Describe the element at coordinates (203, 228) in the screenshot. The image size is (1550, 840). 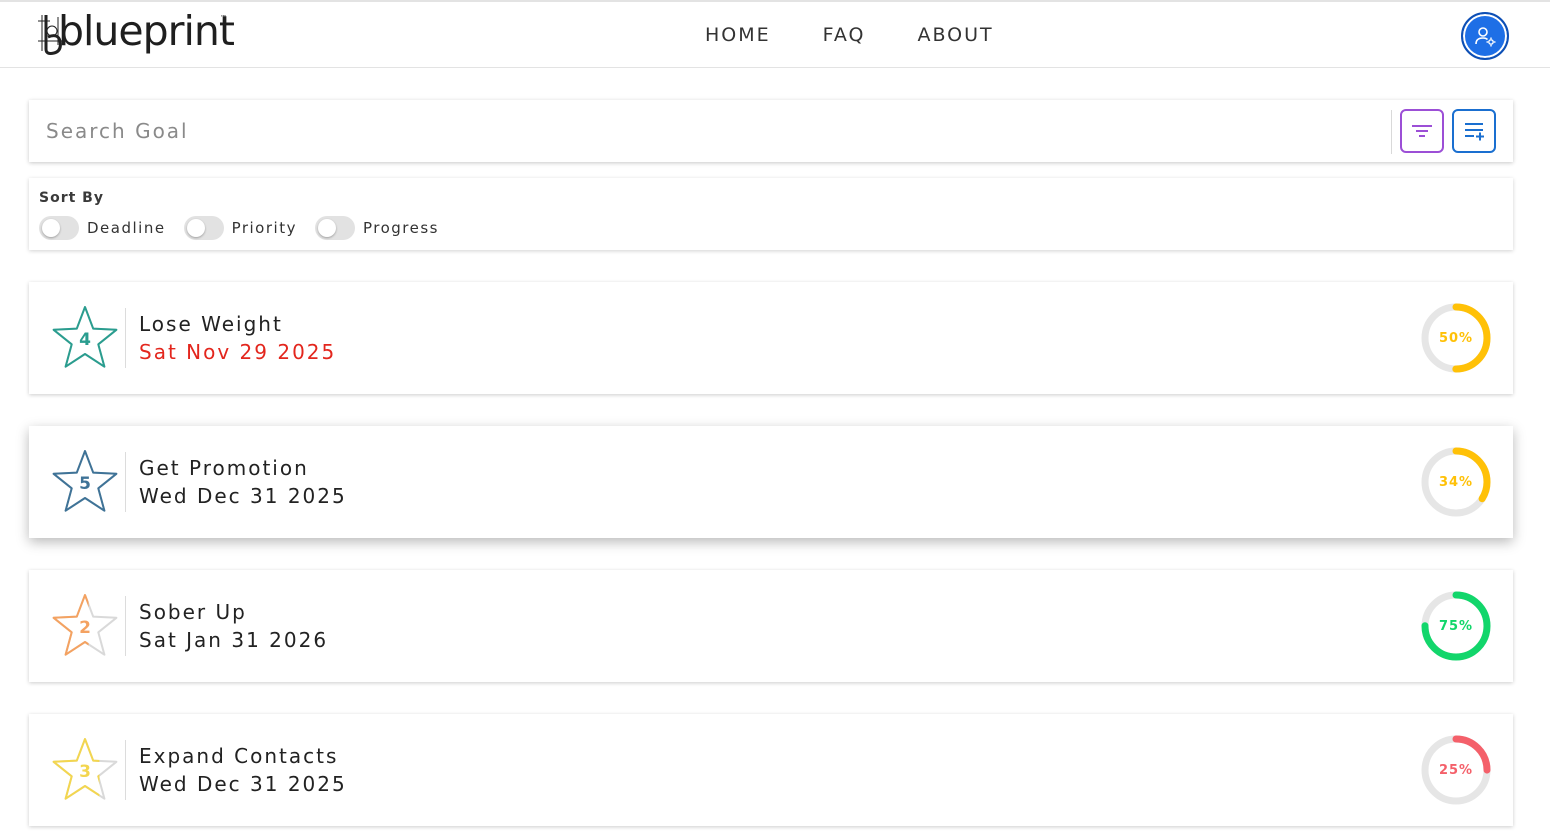
I see `sort-priority-toggle` at that location.